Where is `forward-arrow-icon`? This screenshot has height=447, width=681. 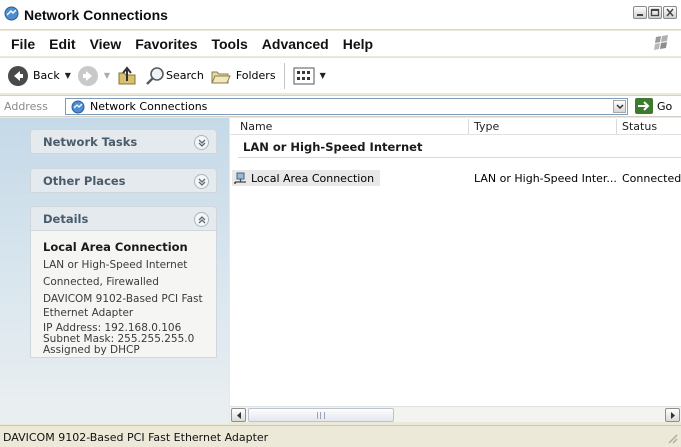
forward-arrow-icon is located at coordinates (87, 75).